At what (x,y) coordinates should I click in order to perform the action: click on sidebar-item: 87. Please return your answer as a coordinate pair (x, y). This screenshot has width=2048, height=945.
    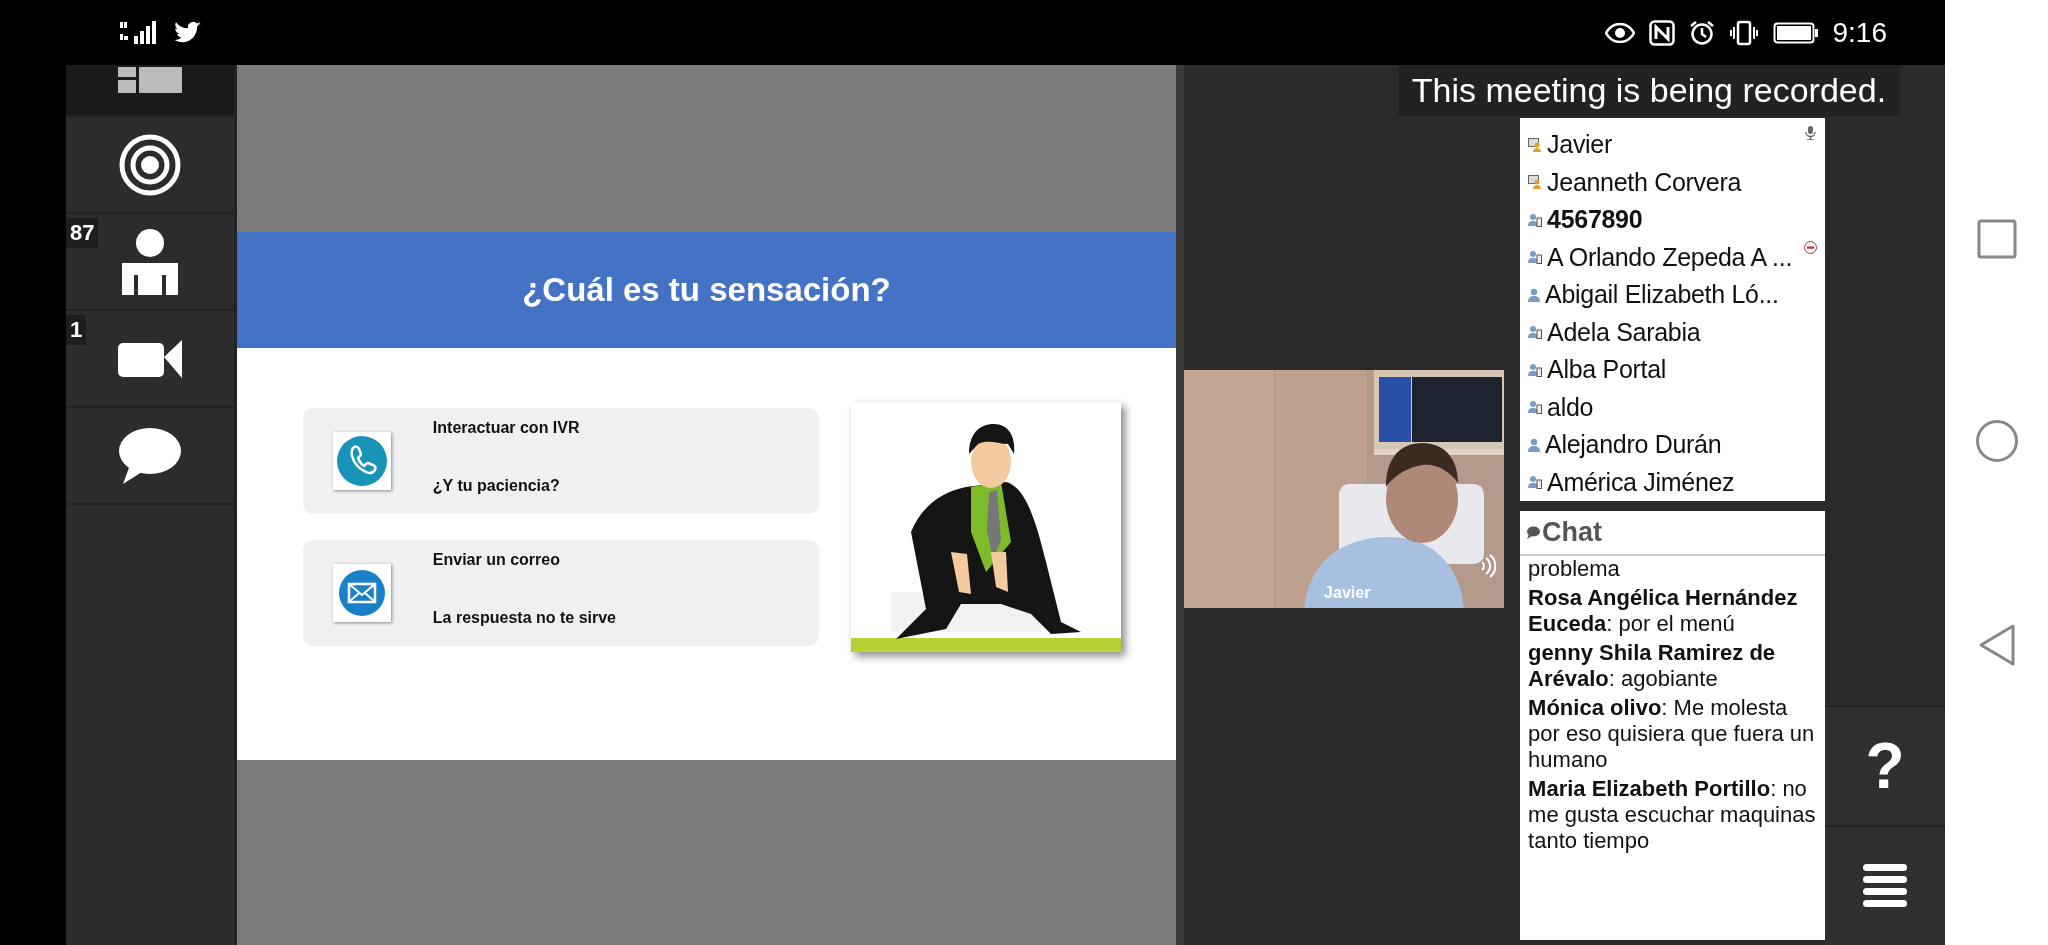
    Looking at the image, I should click on (149, 262).